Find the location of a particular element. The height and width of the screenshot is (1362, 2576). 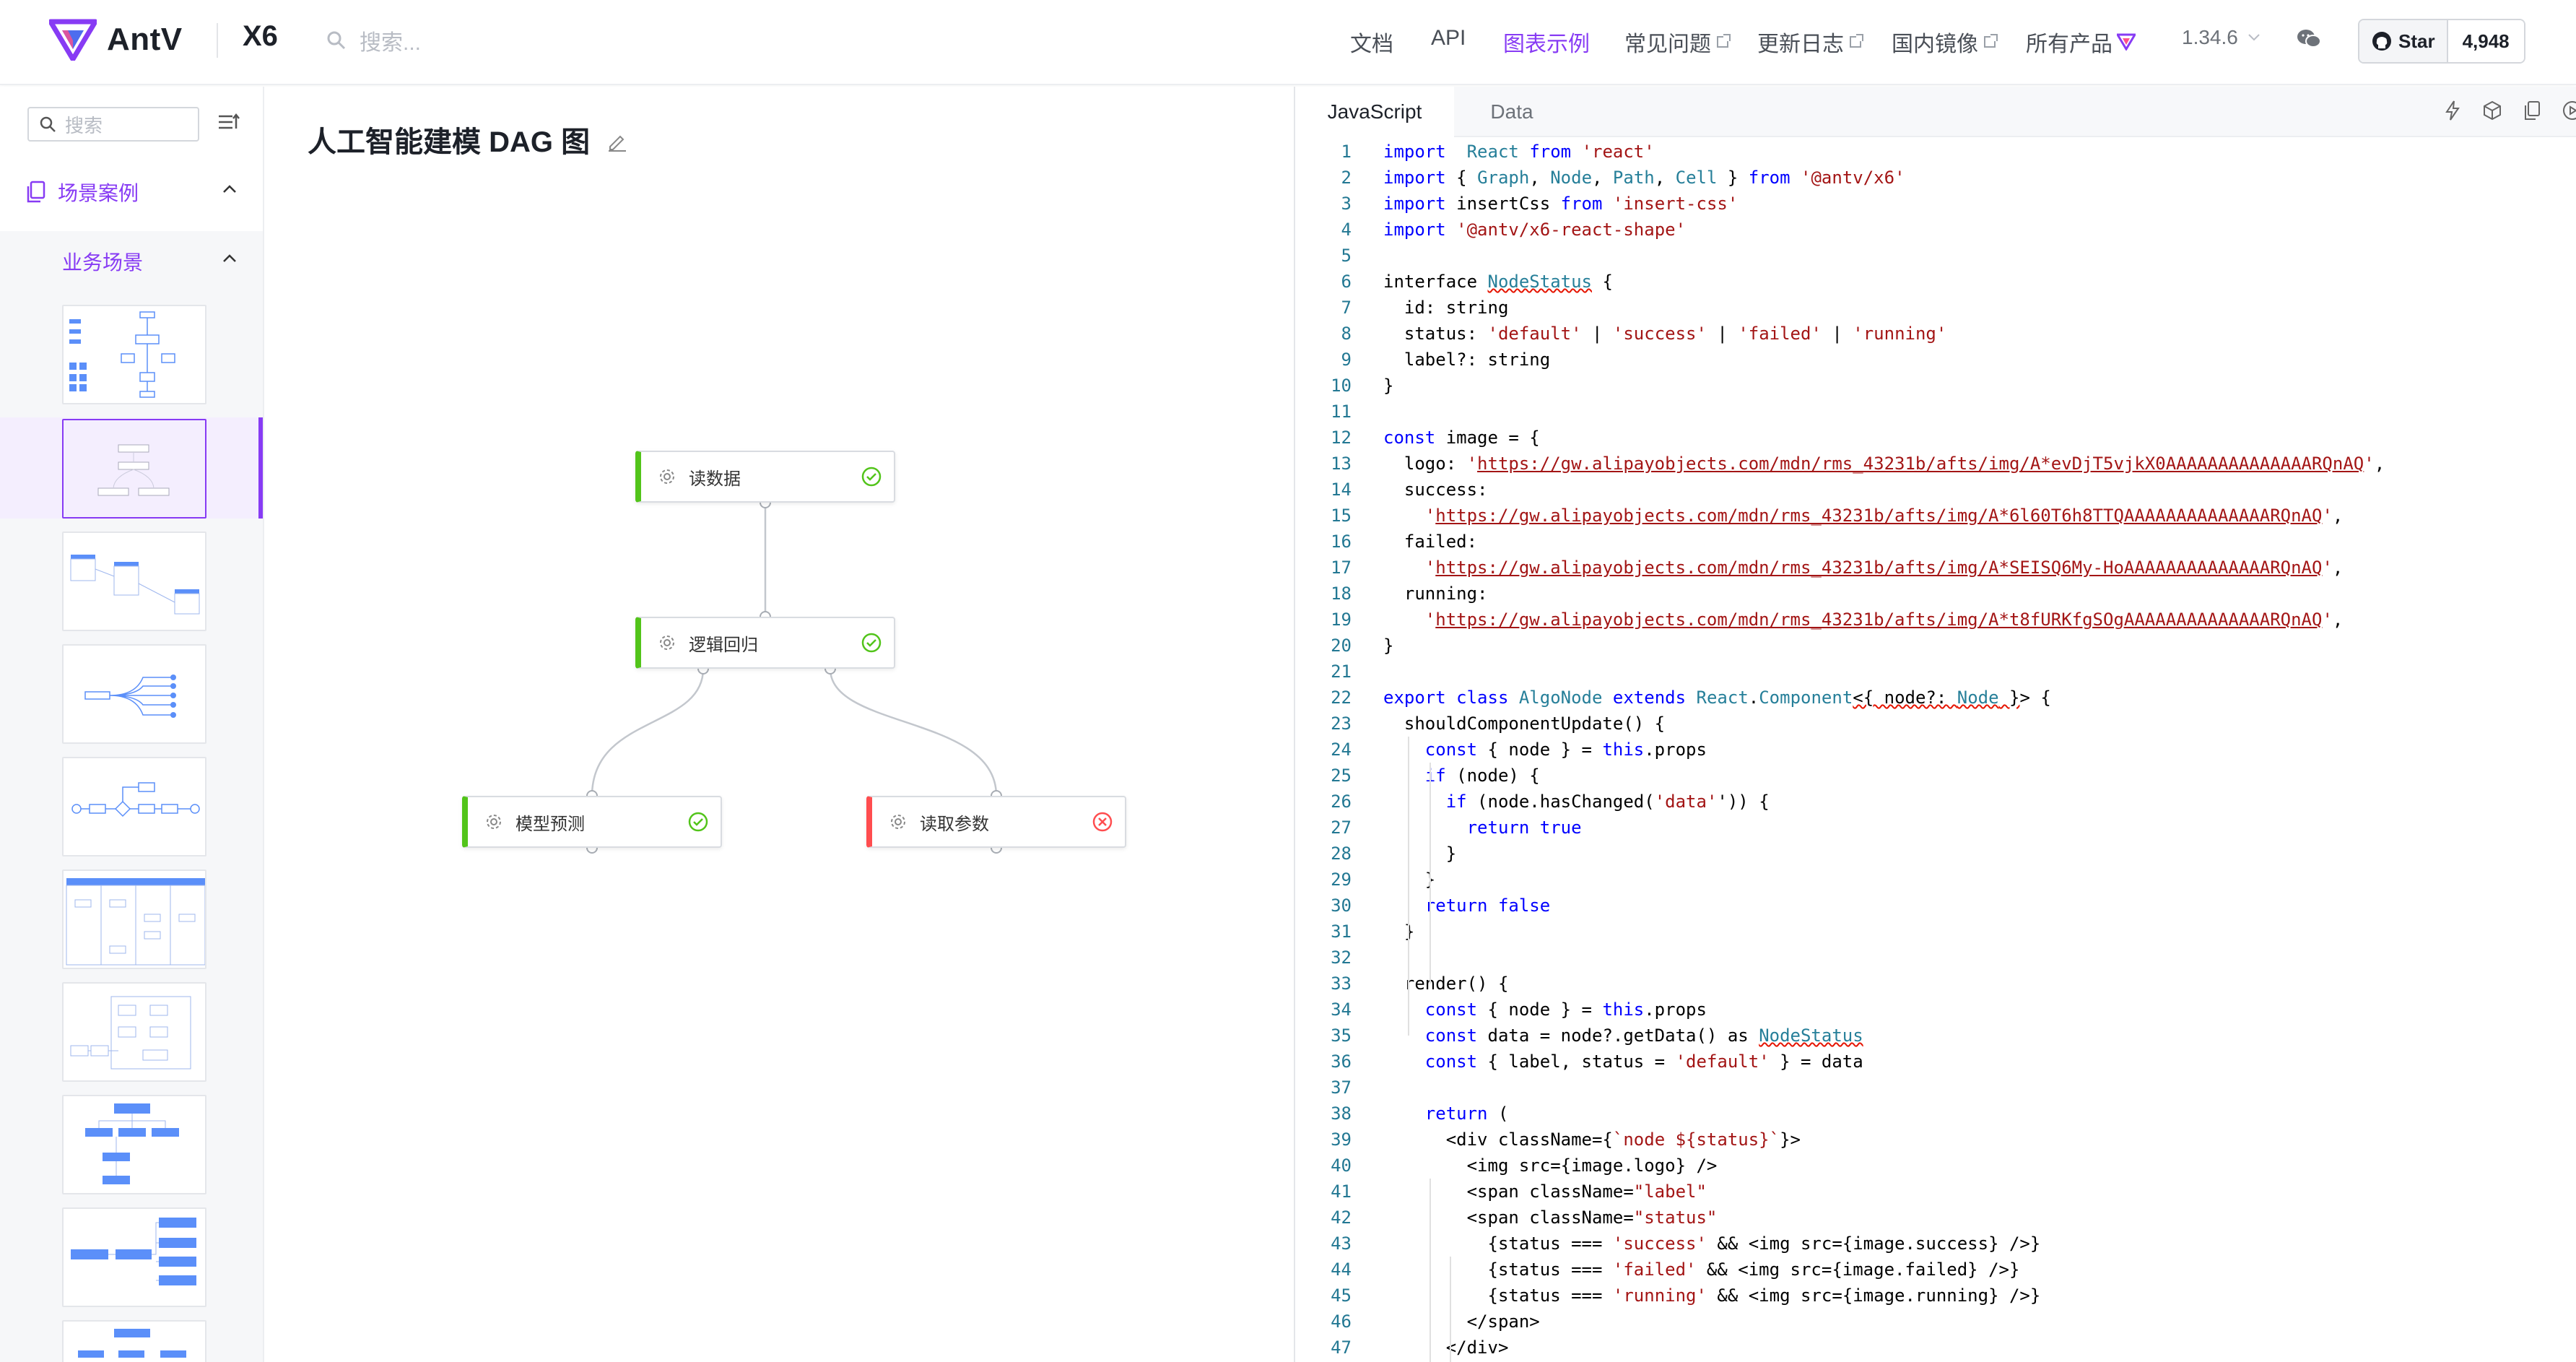

line-number: 47 is located at coordinates (1341, 1348).